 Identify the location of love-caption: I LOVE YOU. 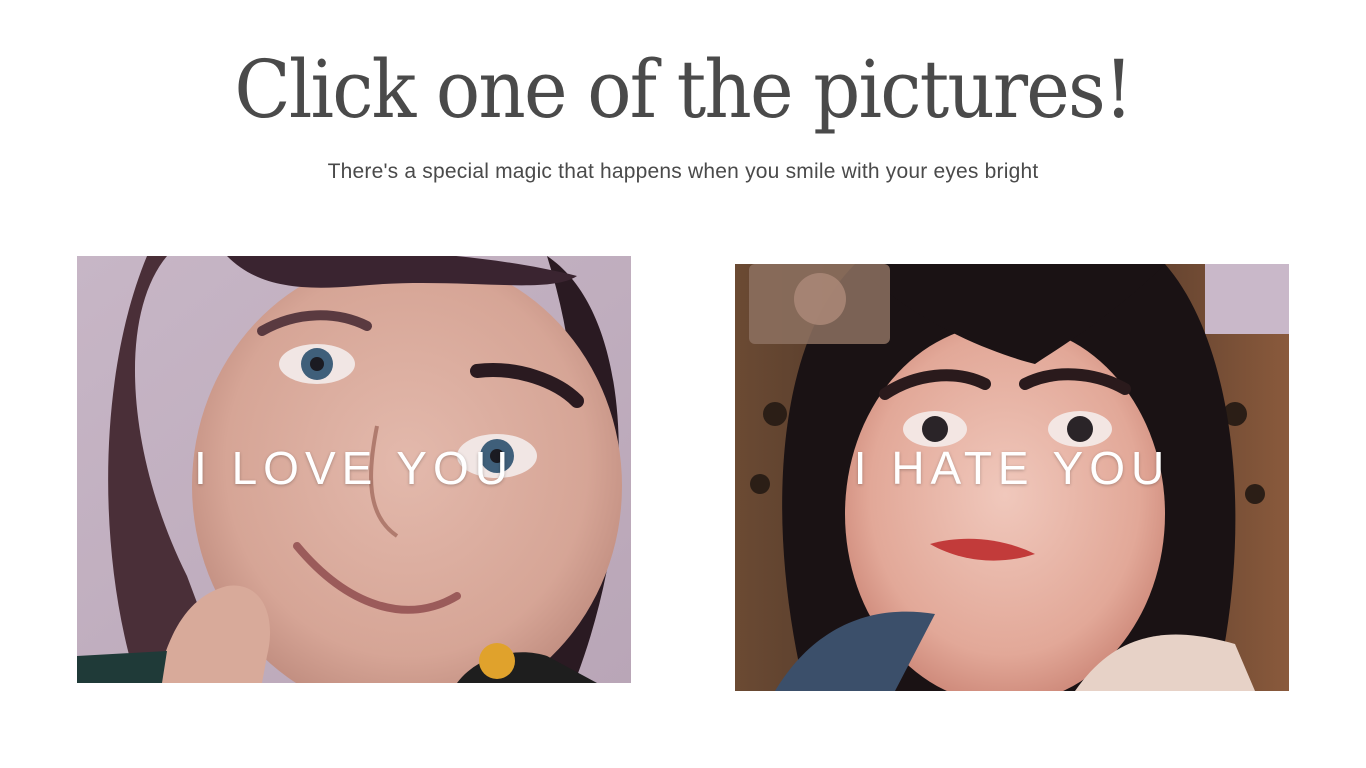
(354, 467).